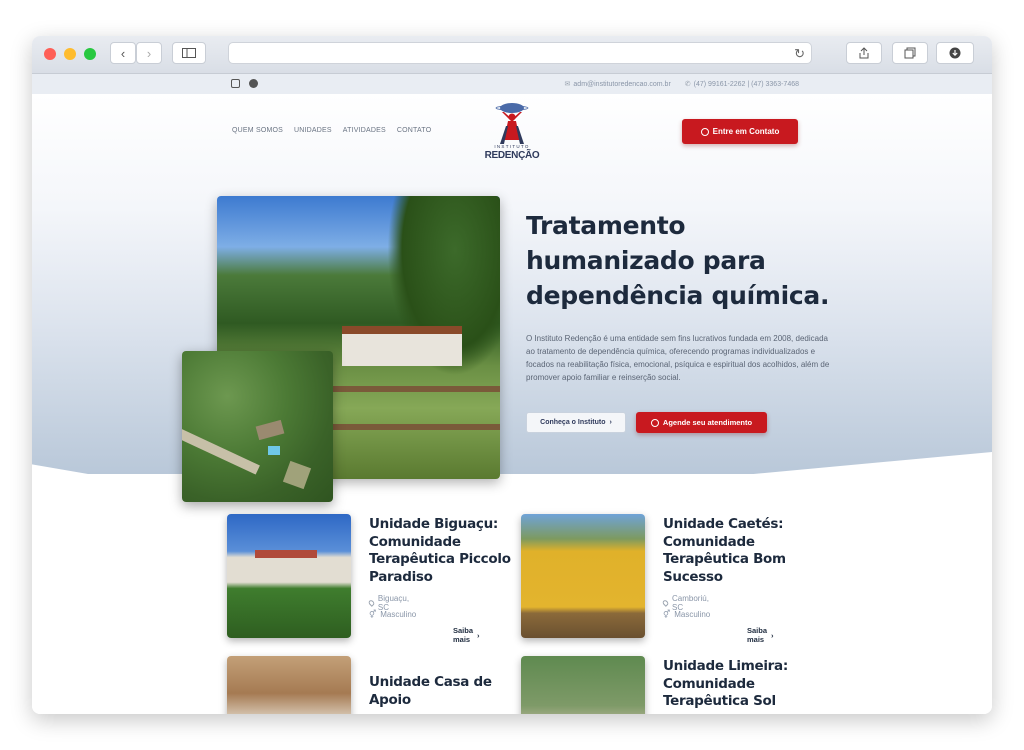 This screenshot has height=750, width=1024. I want to click on mail-icon: ✉, so click(567, 84).